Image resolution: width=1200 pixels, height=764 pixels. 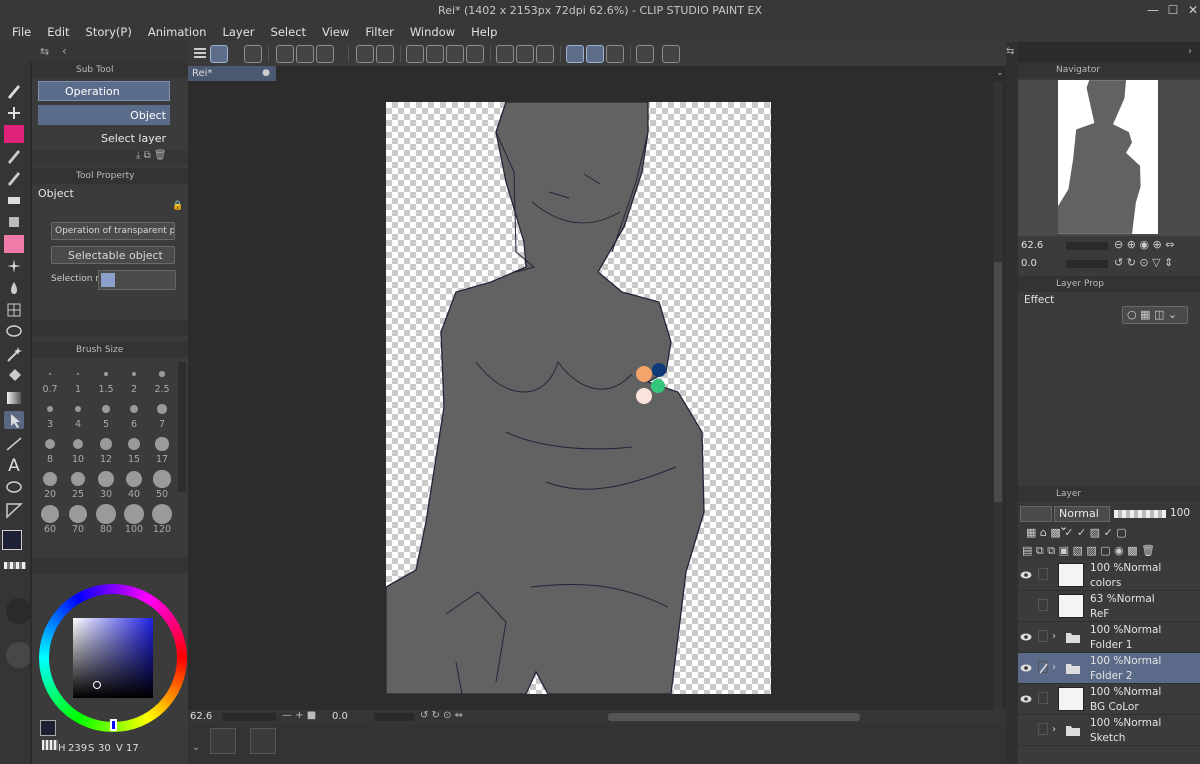 What do you see at coordinates (104, 115) in the screenshot?
I see `subtool-object: Object` at bounding box center [104, 115].